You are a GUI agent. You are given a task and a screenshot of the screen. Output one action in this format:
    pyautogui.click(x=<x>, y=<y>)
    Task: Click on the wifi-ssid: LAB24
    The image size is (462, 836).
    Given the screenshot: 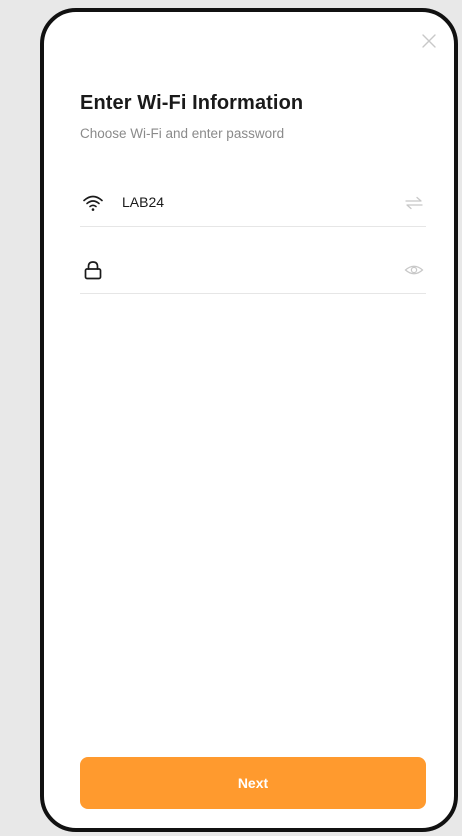 What is the action you would take?
    pyautogui.click(x=143, y=202)
    